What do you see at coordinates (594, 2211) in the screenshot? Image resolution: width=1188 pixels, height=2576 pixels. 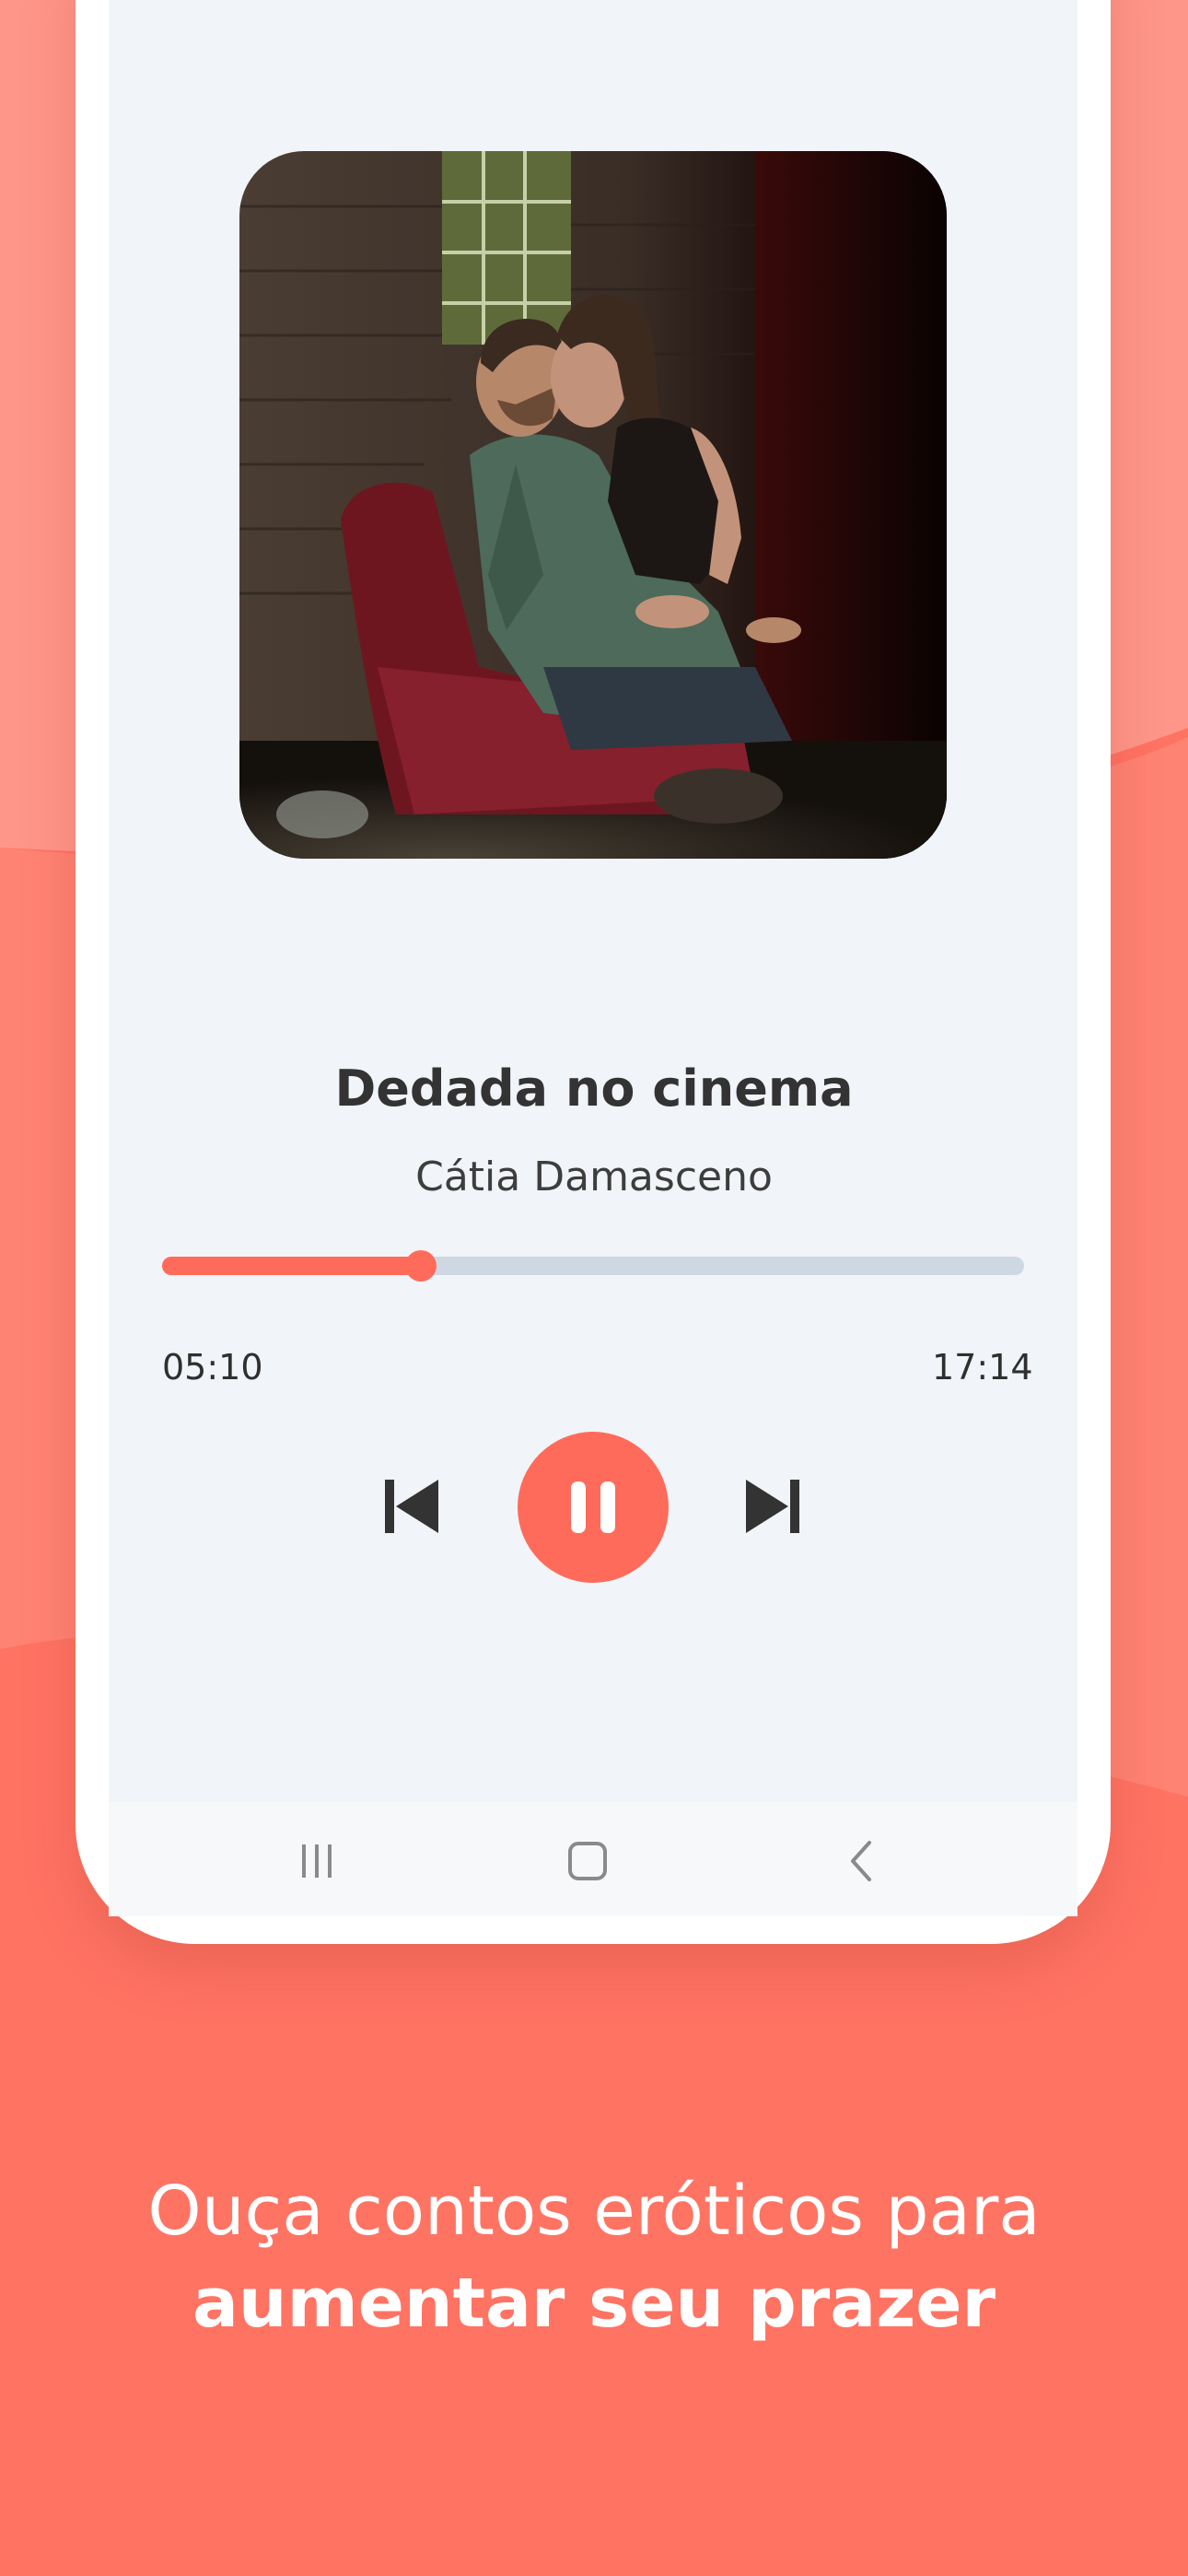 I see `caption-line-1: Ouça contos eróticos para` at bounding box center [594, 2211].